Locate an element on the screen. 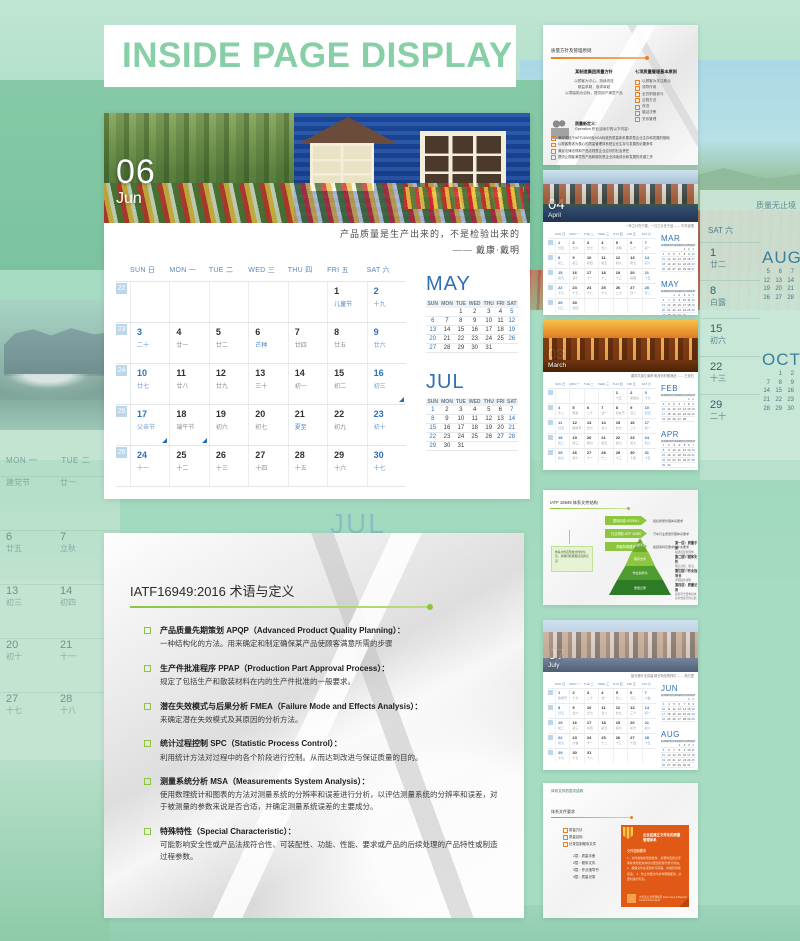  mini-day: 1 is located at coordinates (433, 410).